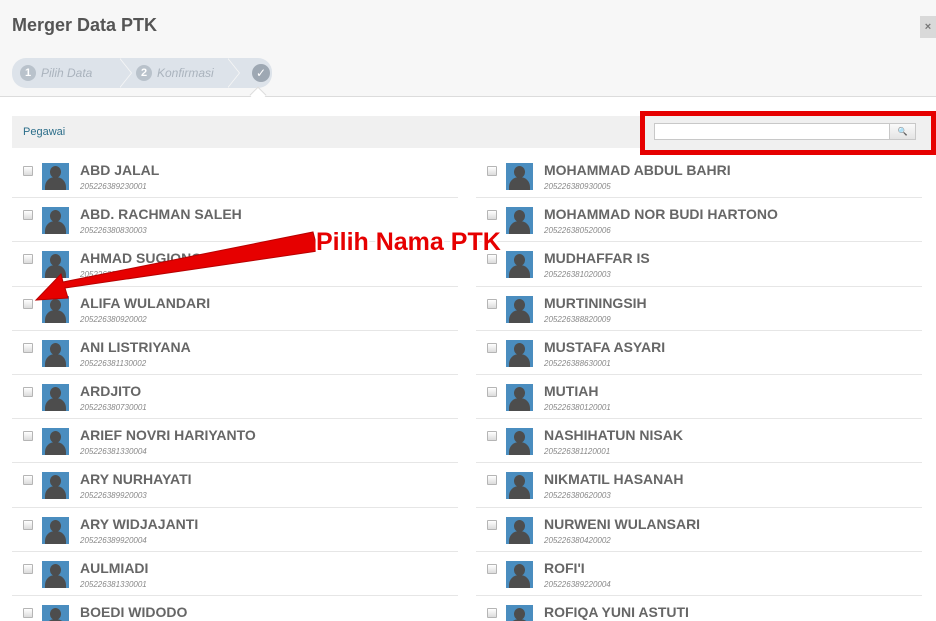 The width and height of the screenshot is (936, 621). I want to click on list-item: ABD JALAL 205226389230001, so click(235, 176).